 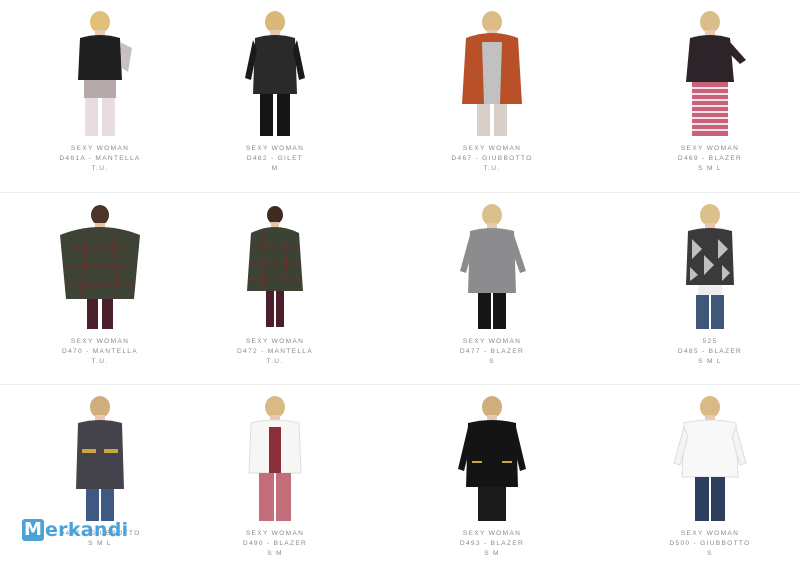 I want to click on product-card: SEXY WOMAN D470 - MANTELLA T.U., so click(x=100, y=289).